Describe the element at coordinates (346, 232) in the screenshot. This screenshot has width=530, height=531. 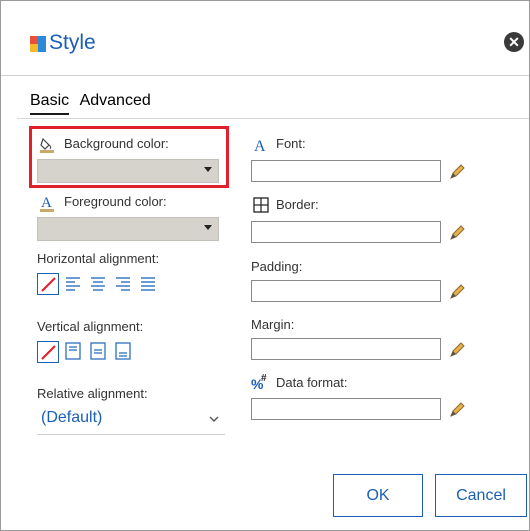
I see `border-field` at that location.